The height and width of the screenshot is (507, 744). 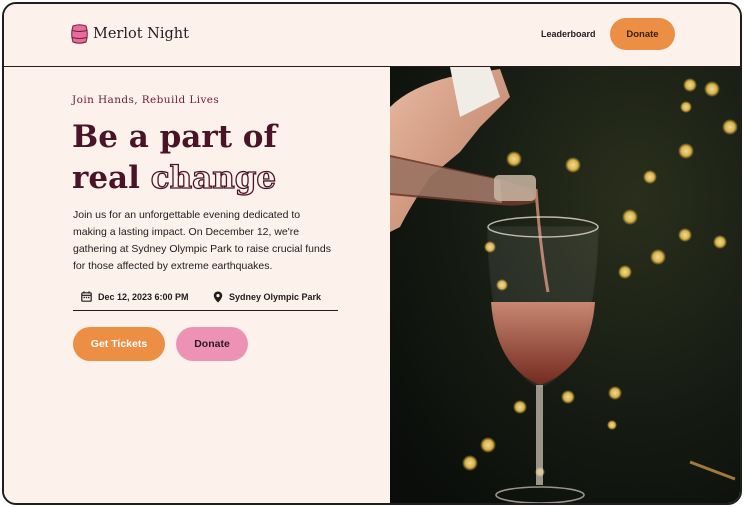 I want to click on headline-line-1: Be a part of, so click(x=174, y=137).